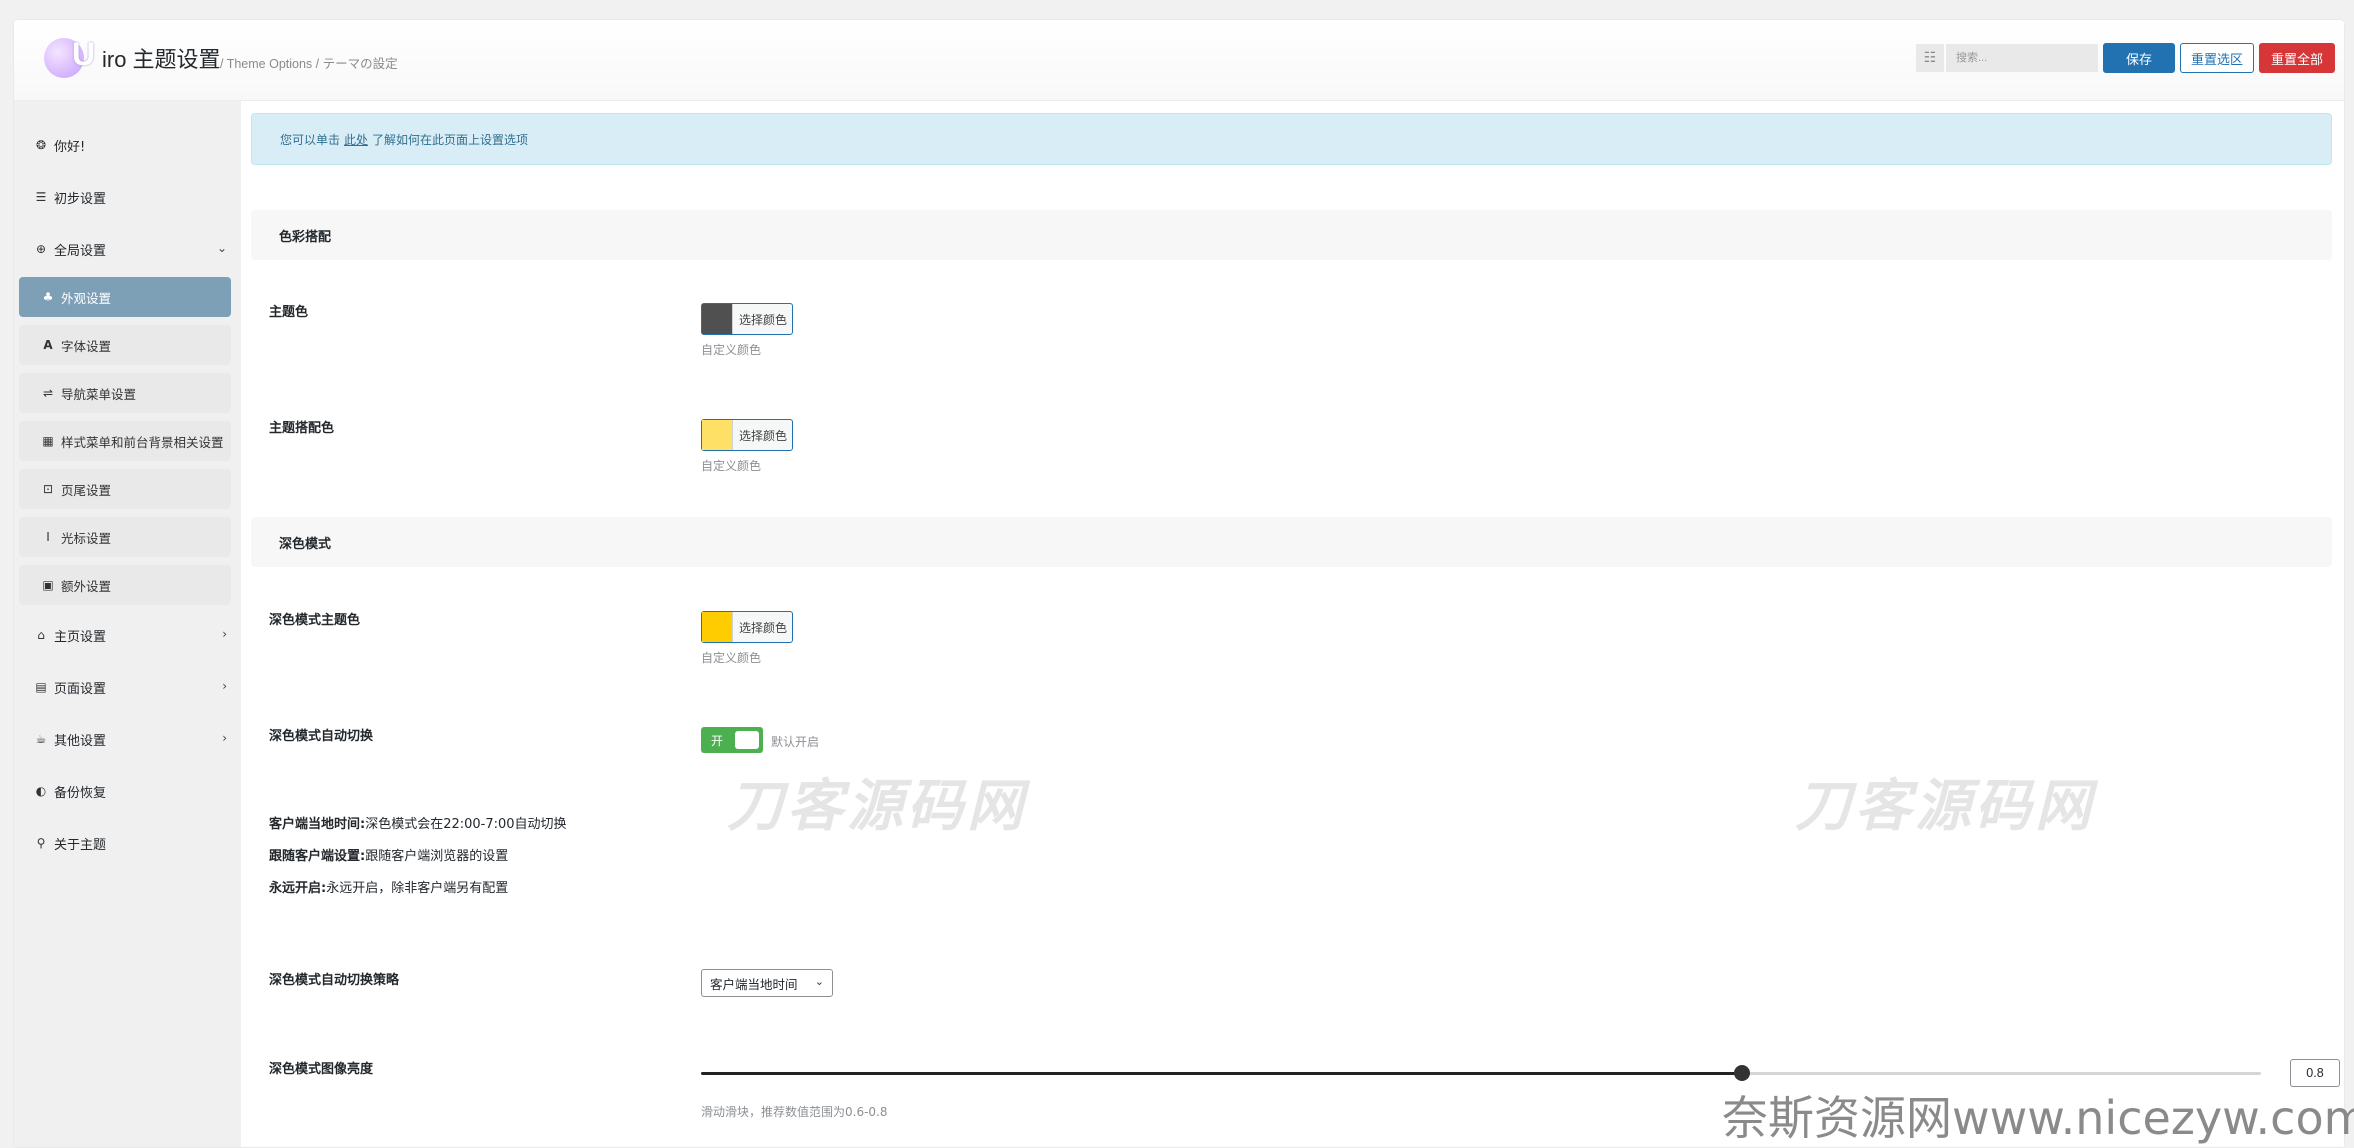 The image size is (2354, 1148). What do you see at coordinates (127, 791) in the screenshot?
I see `sidebar-item-backup: ◐ 备份恢复` at bounding box center [127, 791].